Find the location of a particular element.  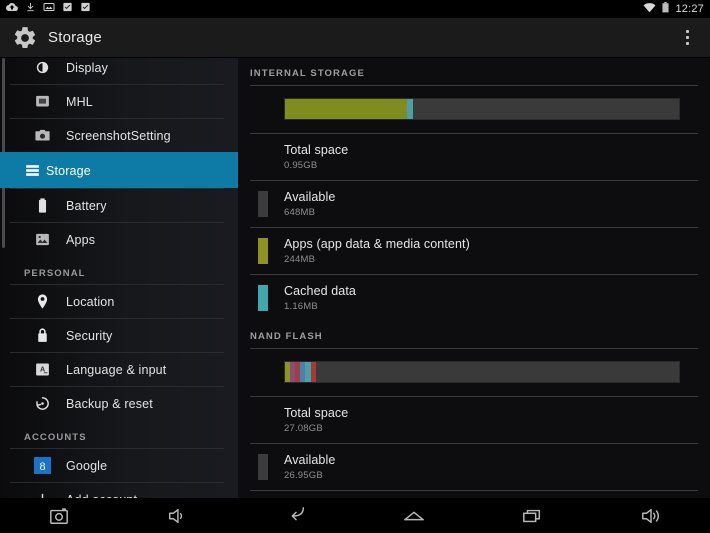

system-navigation-bar is located at coordinates (355, 515).